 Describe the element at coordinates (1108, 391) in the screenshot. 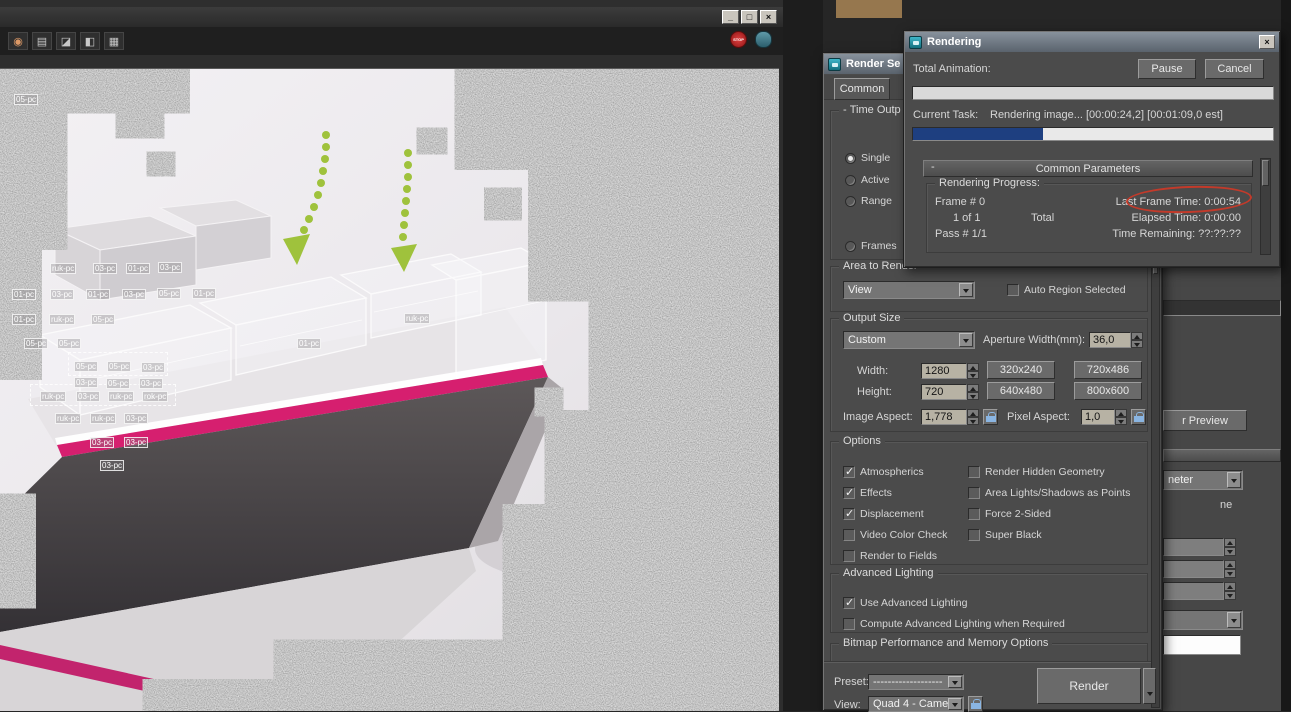

I see `res-800x600-button: 800x600` at that location.